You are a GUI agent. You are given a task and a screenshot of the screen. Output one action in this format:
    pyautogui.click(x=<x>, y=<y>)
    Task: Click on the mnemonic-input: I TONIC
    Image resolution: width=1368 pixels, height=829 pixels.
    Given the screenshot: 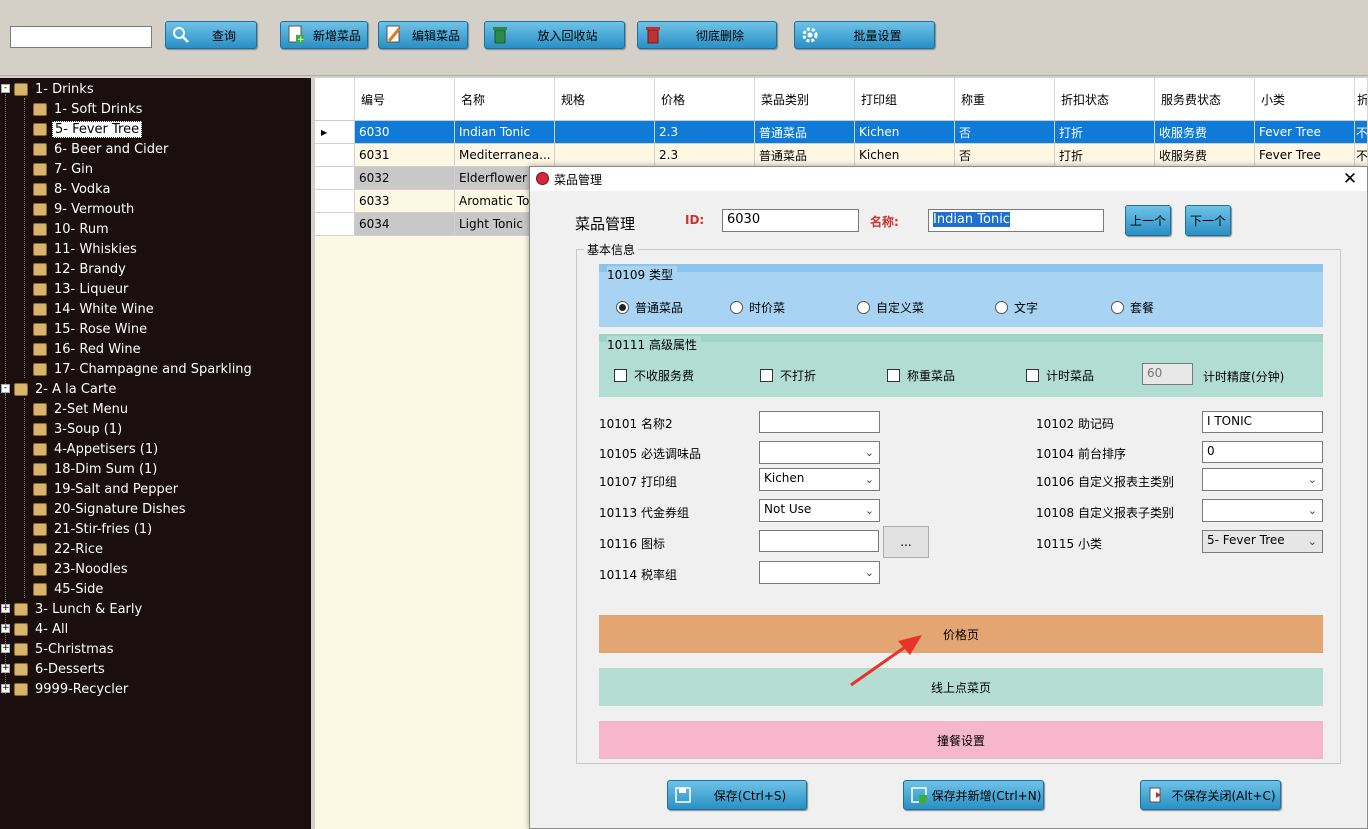 What is the action you would take?
    pyautogui.click(x=1262, y=422)
    